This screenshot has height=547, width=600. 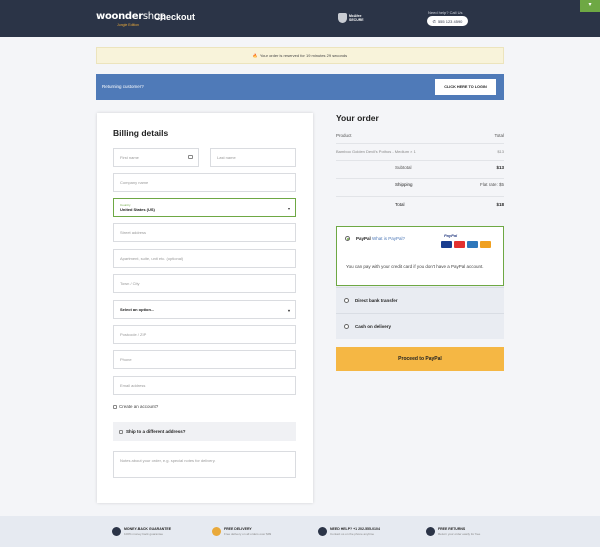 I want to click on proceed-to-paypal-button: Proceed to PayPal, so click(x=420, y=359).